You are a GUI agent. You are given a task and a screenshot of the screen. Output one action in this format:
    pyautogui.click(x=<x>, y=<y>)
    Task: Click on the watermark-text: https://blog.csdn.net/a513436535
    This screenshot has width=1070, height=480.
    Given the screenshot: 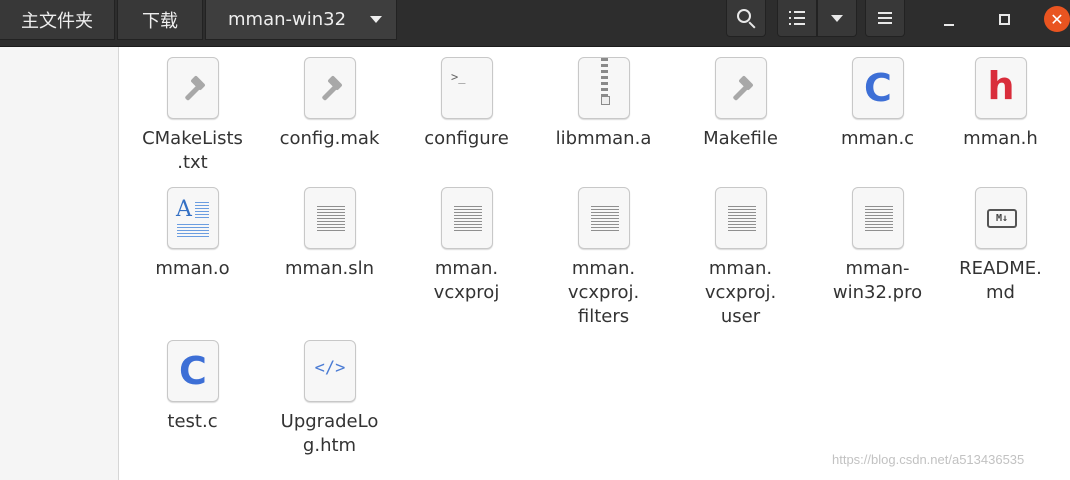 What is the action you would take?
    pyautogui.click(x=928, y=459)
    